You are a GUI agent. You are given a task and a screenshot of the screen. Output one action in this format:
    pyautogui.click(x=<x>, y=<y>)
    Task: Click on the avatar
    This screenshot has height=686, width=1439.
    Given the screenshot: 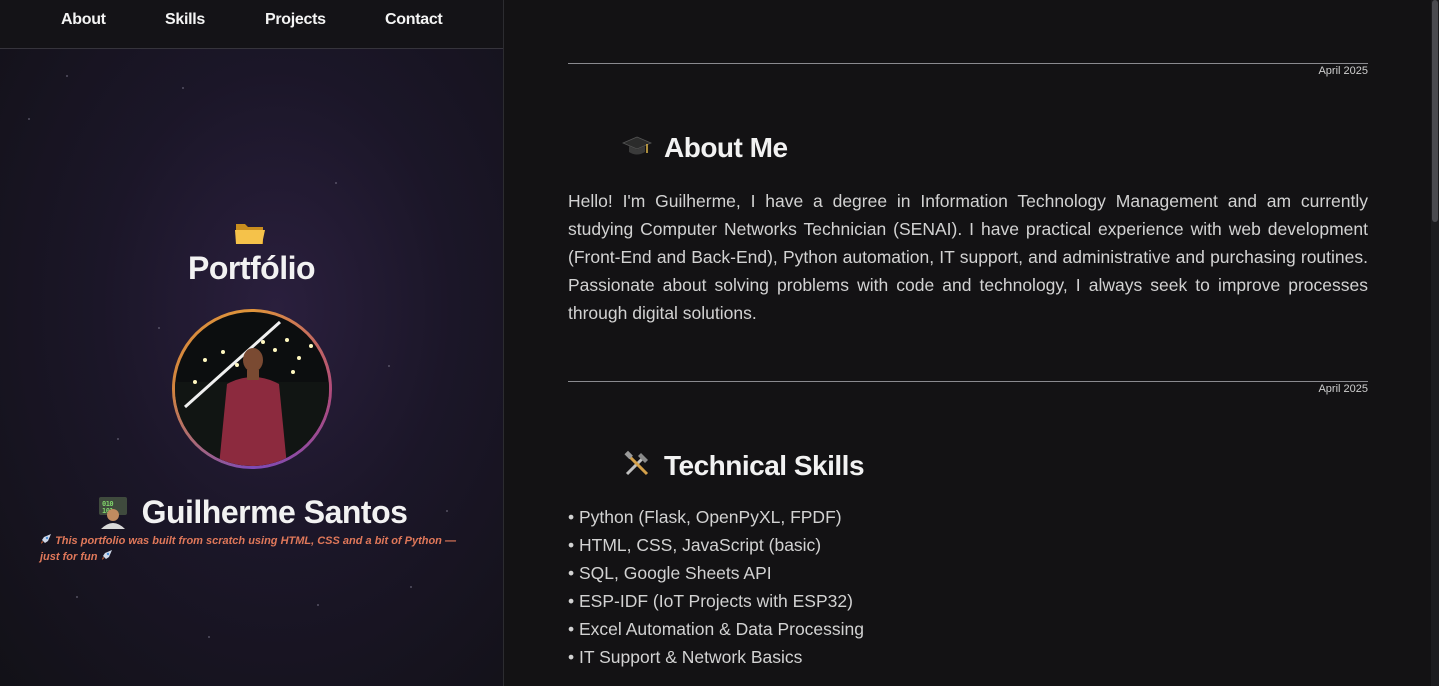 What is the action you would take?
    pyautogui.click(x=252, y=389)
    